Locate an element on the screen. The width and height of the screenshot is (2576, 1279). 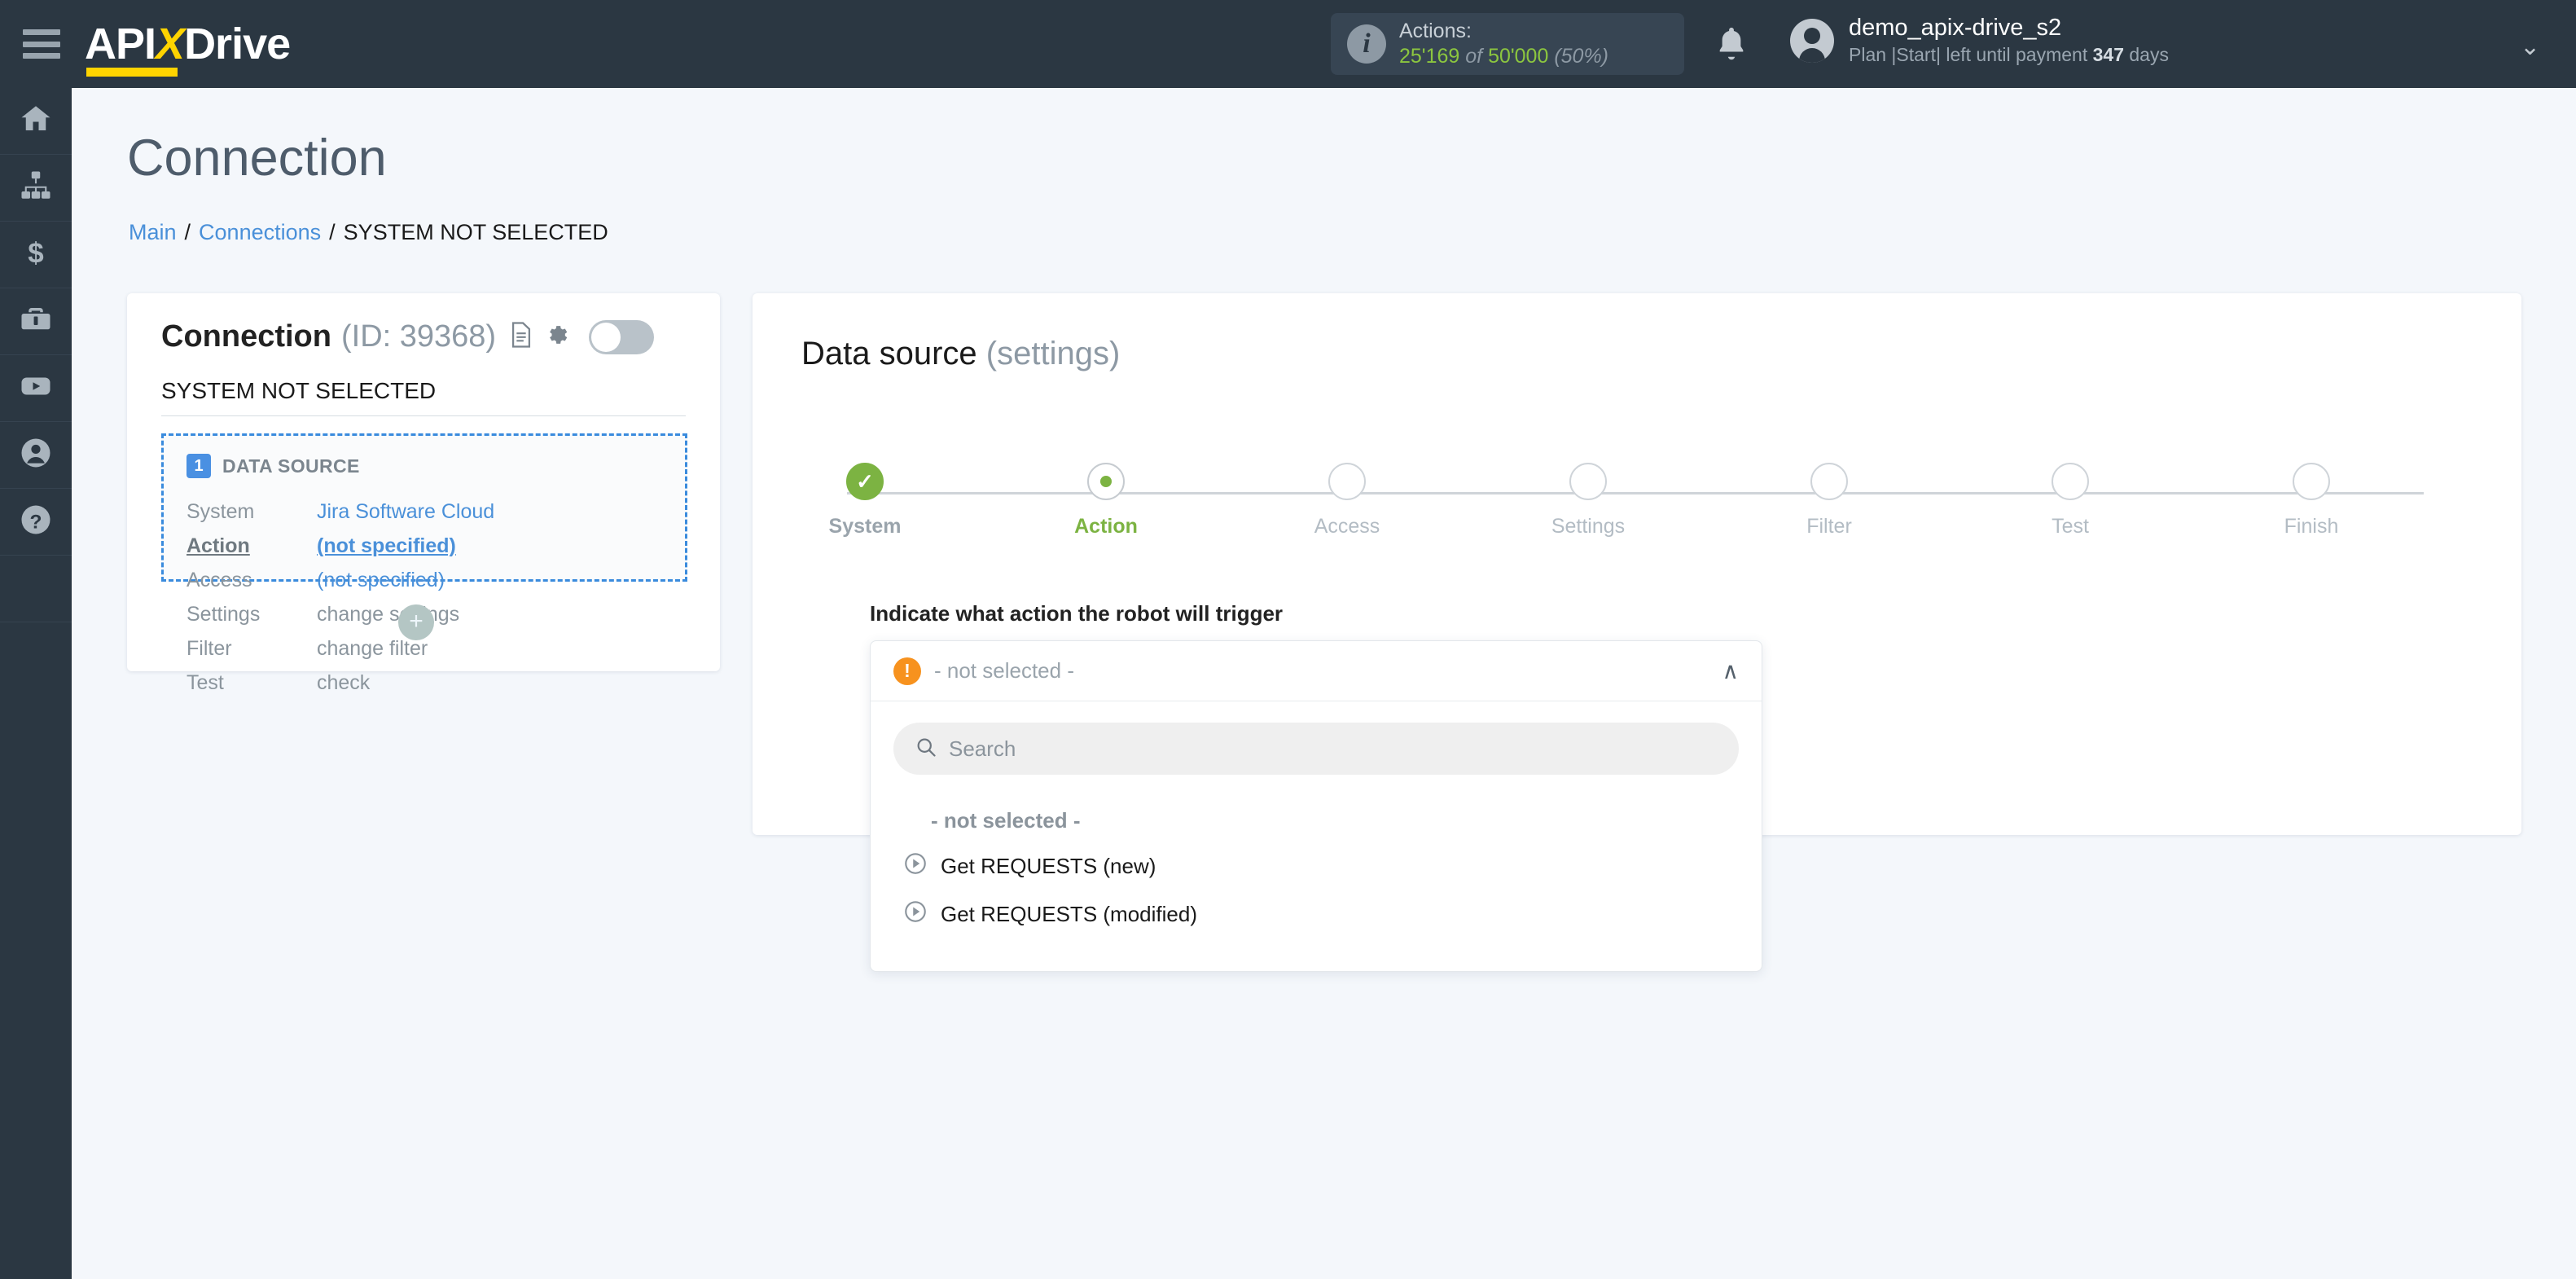
dollar-icon: $ is located at coordinates (36, 255).